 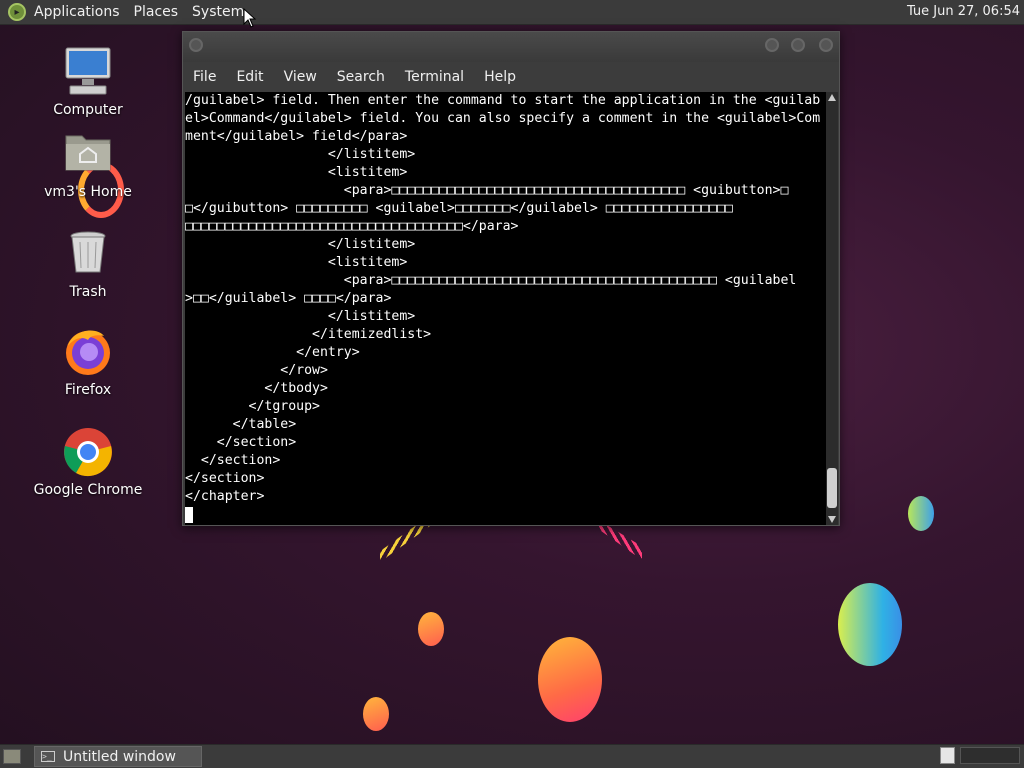 What do you see at coordinates (250, 18) in the screenshot?
I see `mouse-pointer-icon` at bounding box center [250, 18].